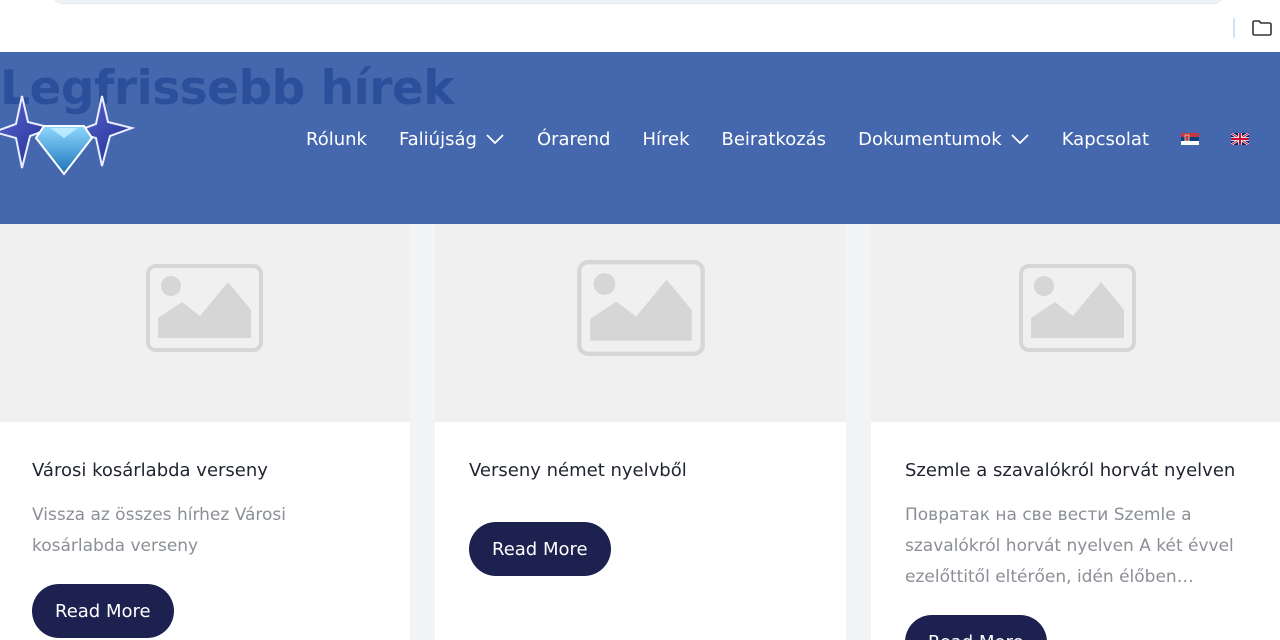 The image size is (1280, 640). I want to click on nav-label: Dokumentumok, so click(930, 139).